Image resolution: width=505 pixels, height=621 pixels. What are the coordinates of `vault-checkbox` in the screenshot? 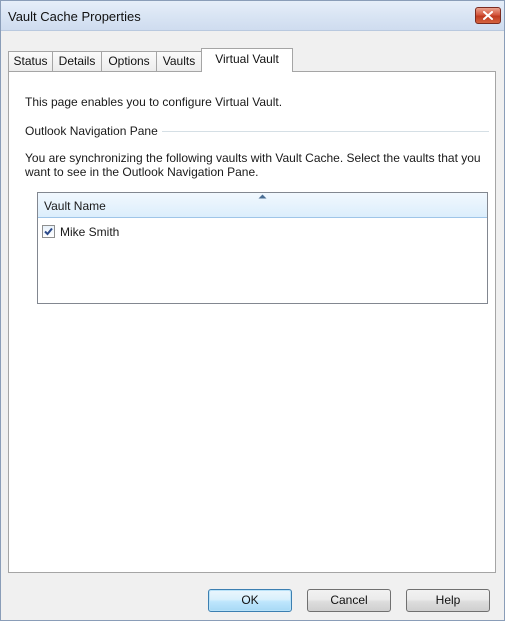 It's located at (48, 231).